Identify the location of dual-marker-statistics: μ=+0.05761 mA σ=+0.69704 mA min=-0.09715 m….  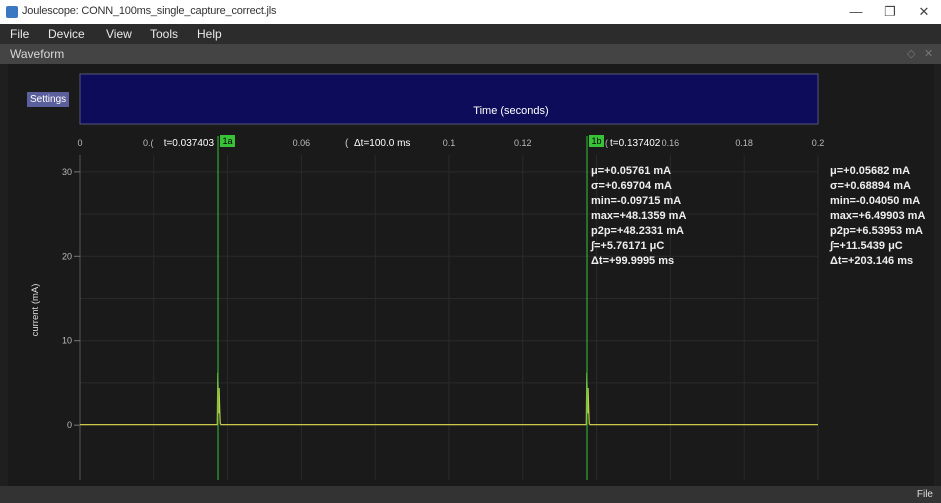
(638, 216).